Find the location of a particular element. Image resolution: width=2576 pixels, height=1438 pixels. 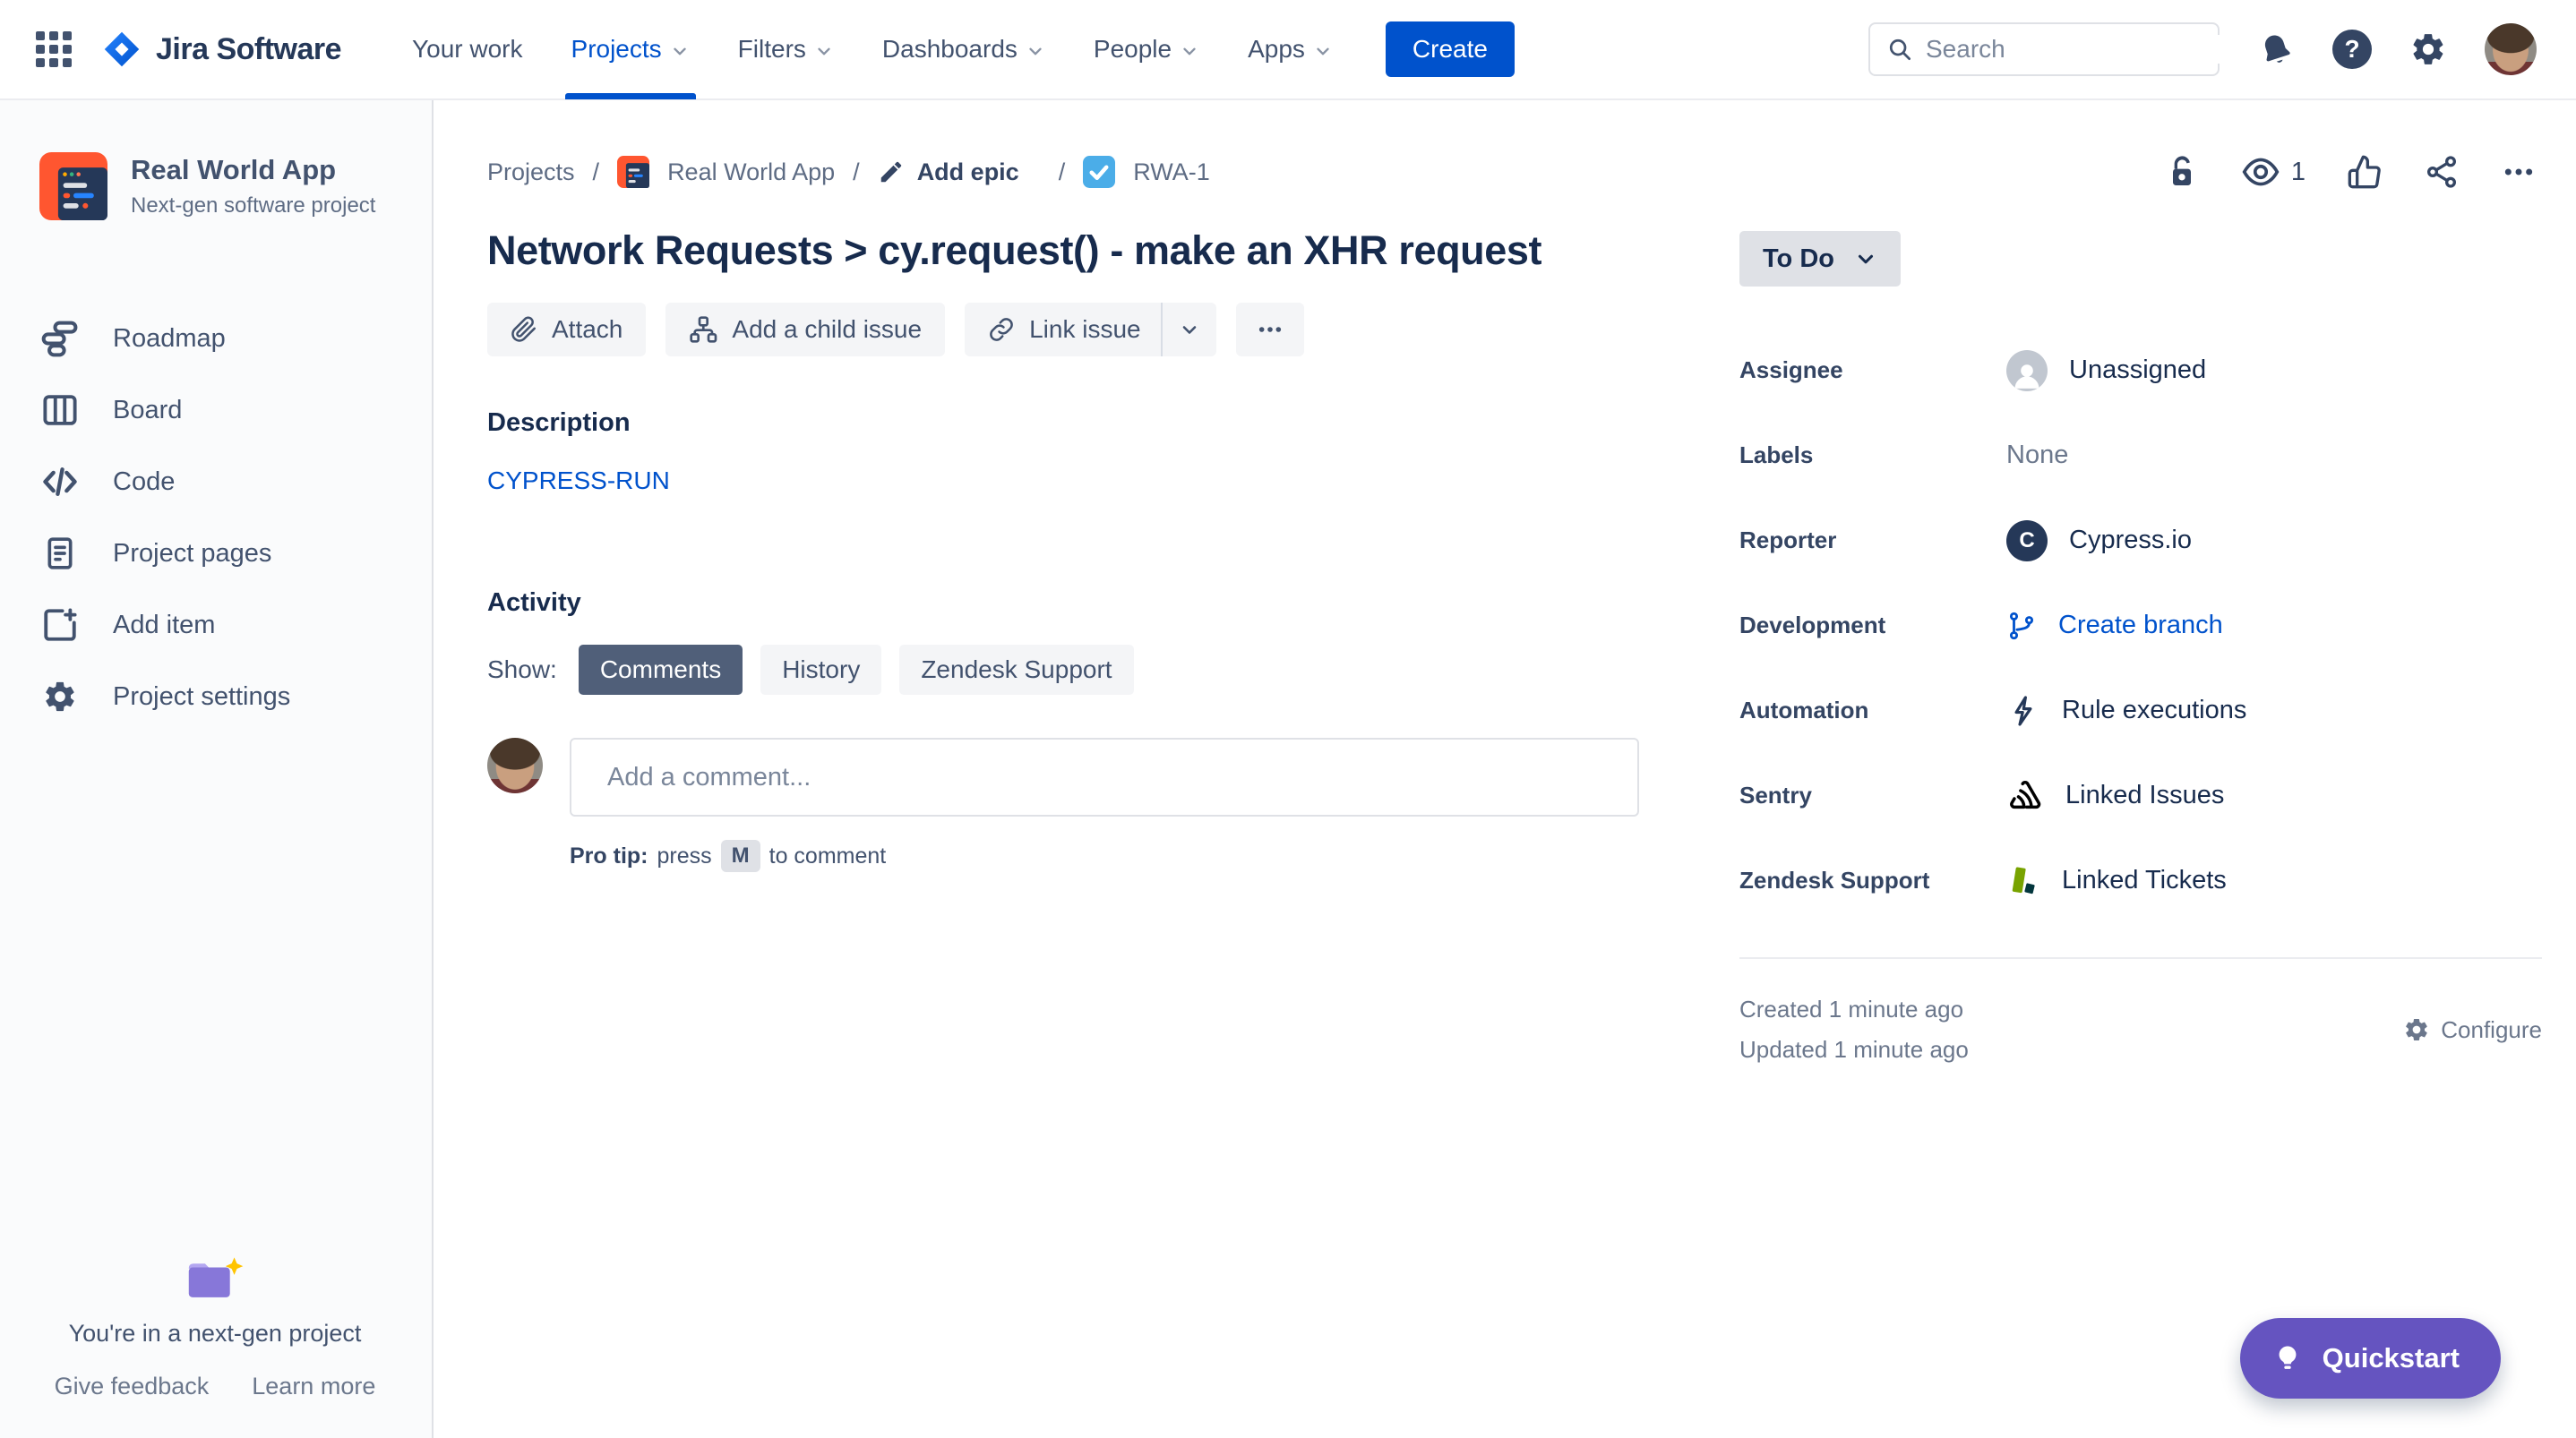

create-branch-link: Create branch is located at coordinates (2114, 626).